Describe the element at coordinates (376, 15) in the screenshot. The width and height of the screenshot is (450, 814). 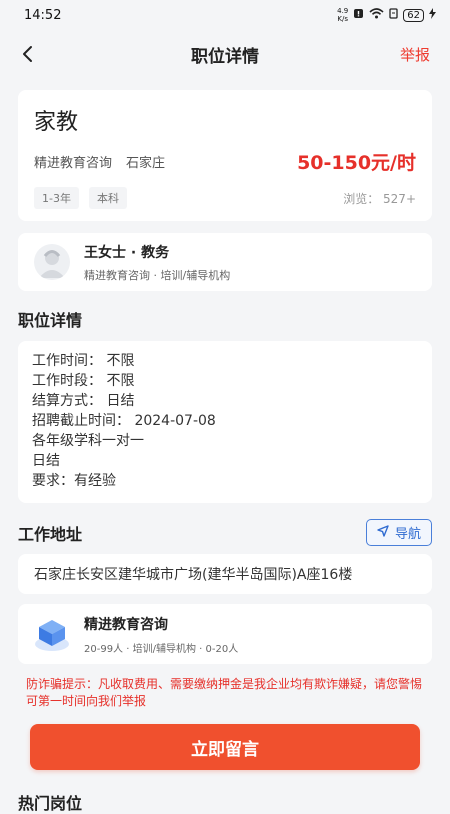
I see `wifi-icon` at that location.